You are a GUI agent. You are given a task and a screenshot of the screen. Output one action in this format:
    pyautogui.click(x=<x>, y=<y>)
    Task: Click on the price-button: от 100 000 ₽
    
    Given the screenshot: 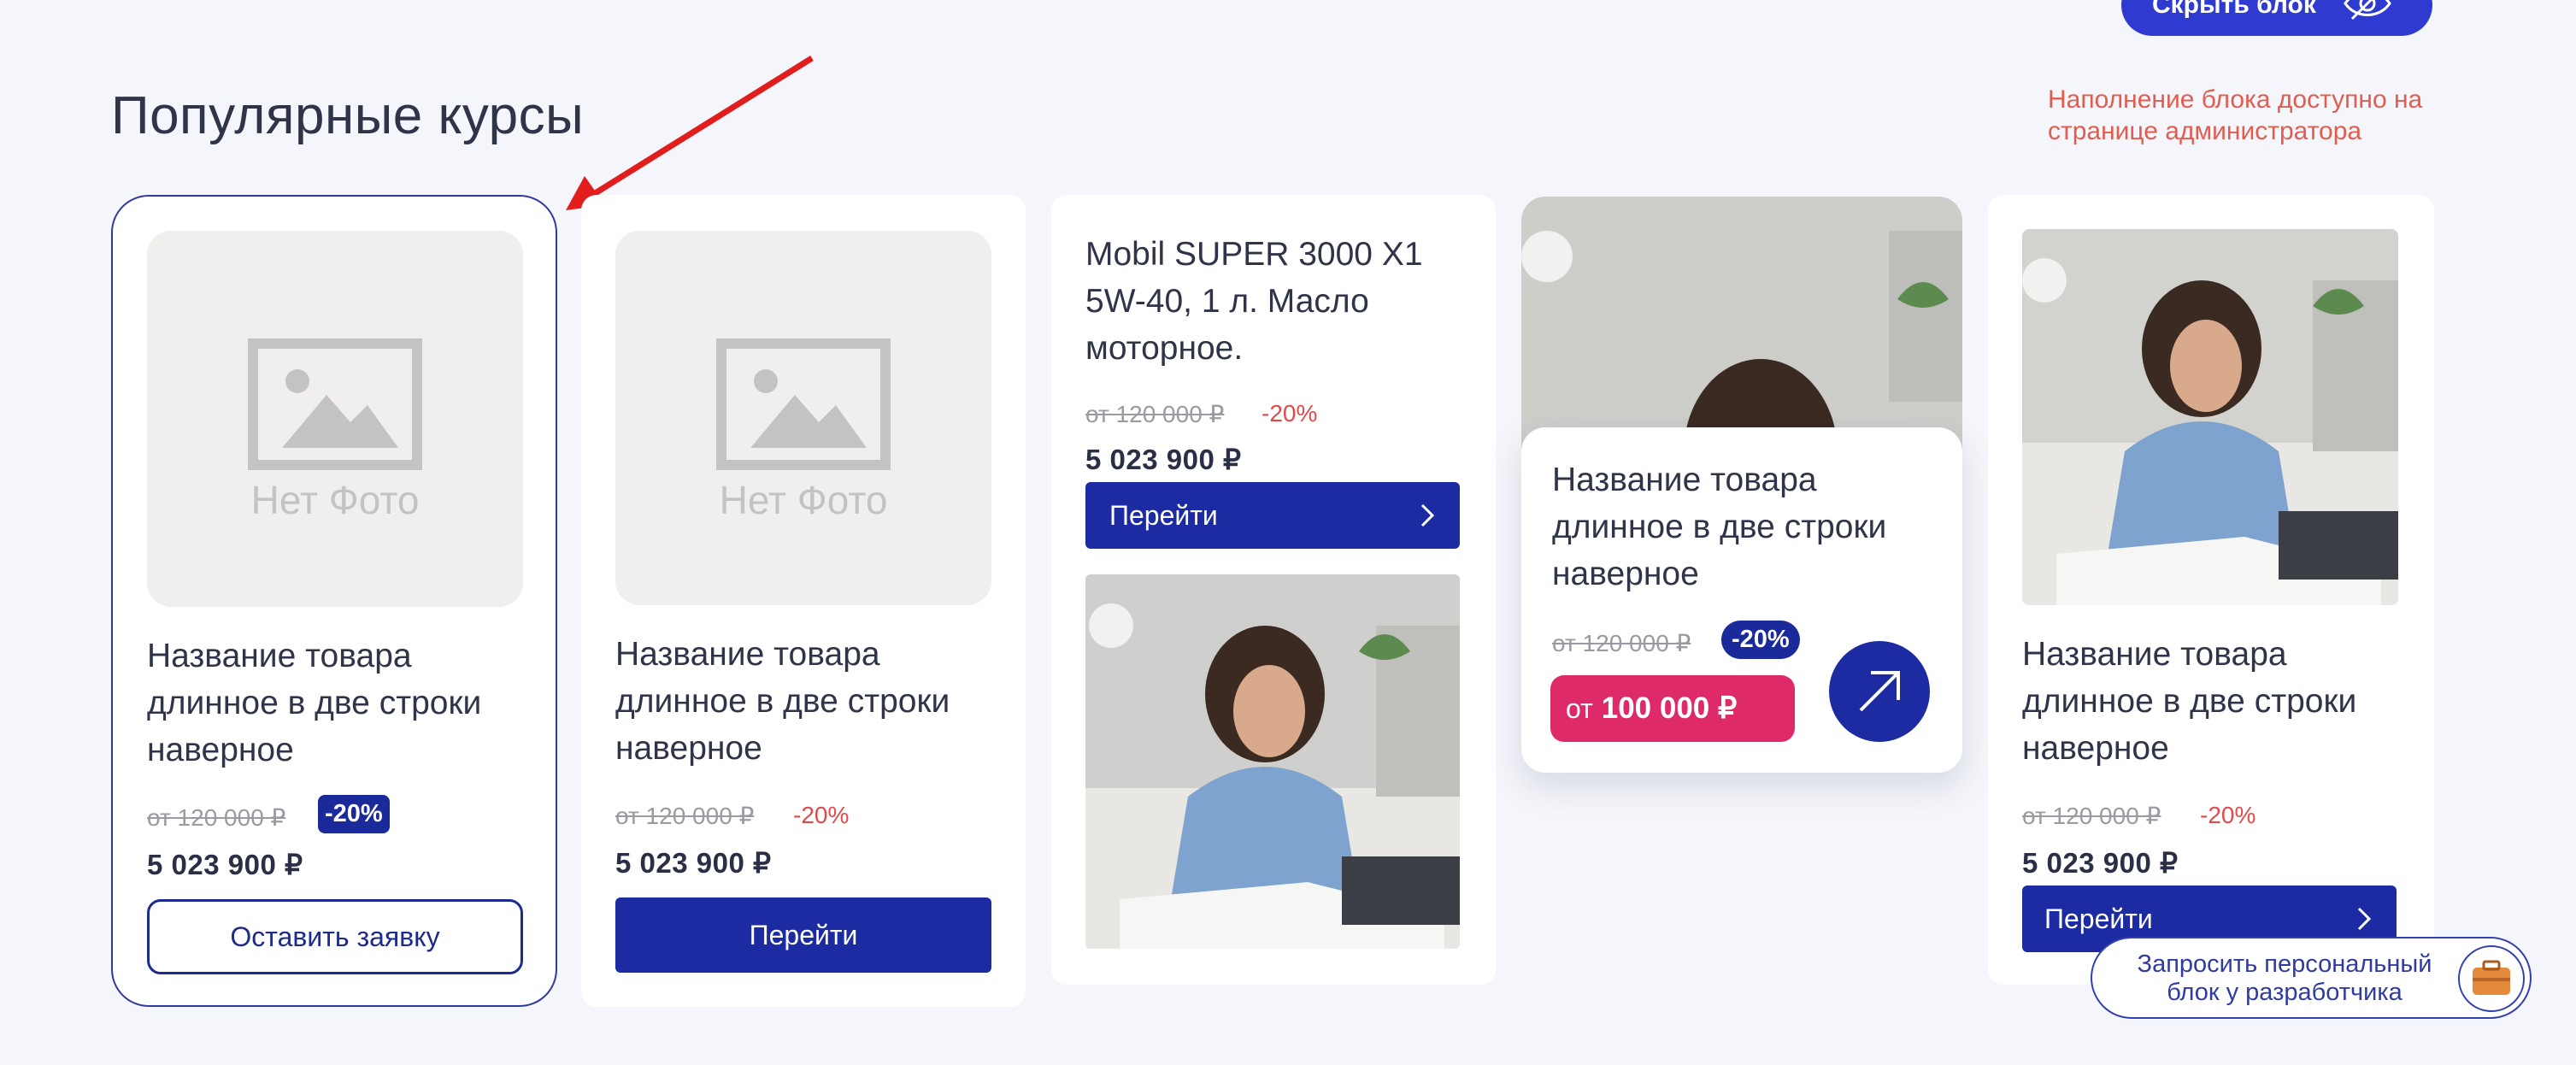 What is the action you would take?
    pyautogui.click(x=1672, y=708)
    